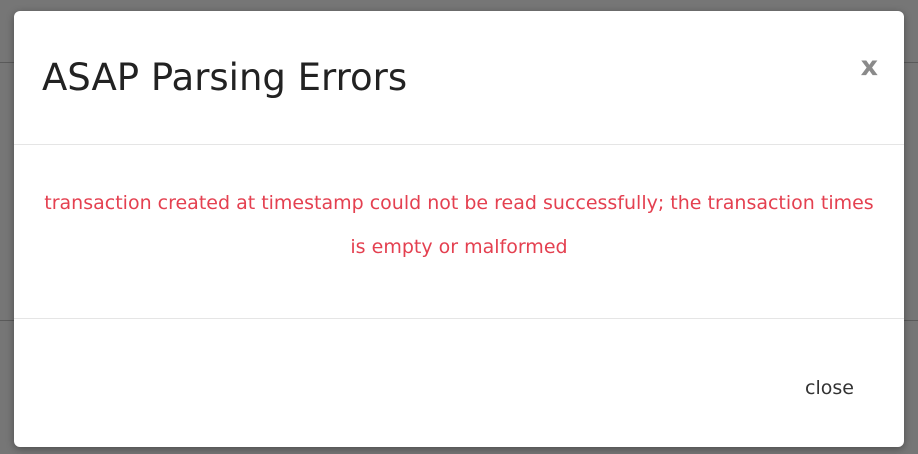  Describe the element at coordinates (225, 77) in the screenshot. I see `dialog-title: ASAP Parsing Errors` at that location.